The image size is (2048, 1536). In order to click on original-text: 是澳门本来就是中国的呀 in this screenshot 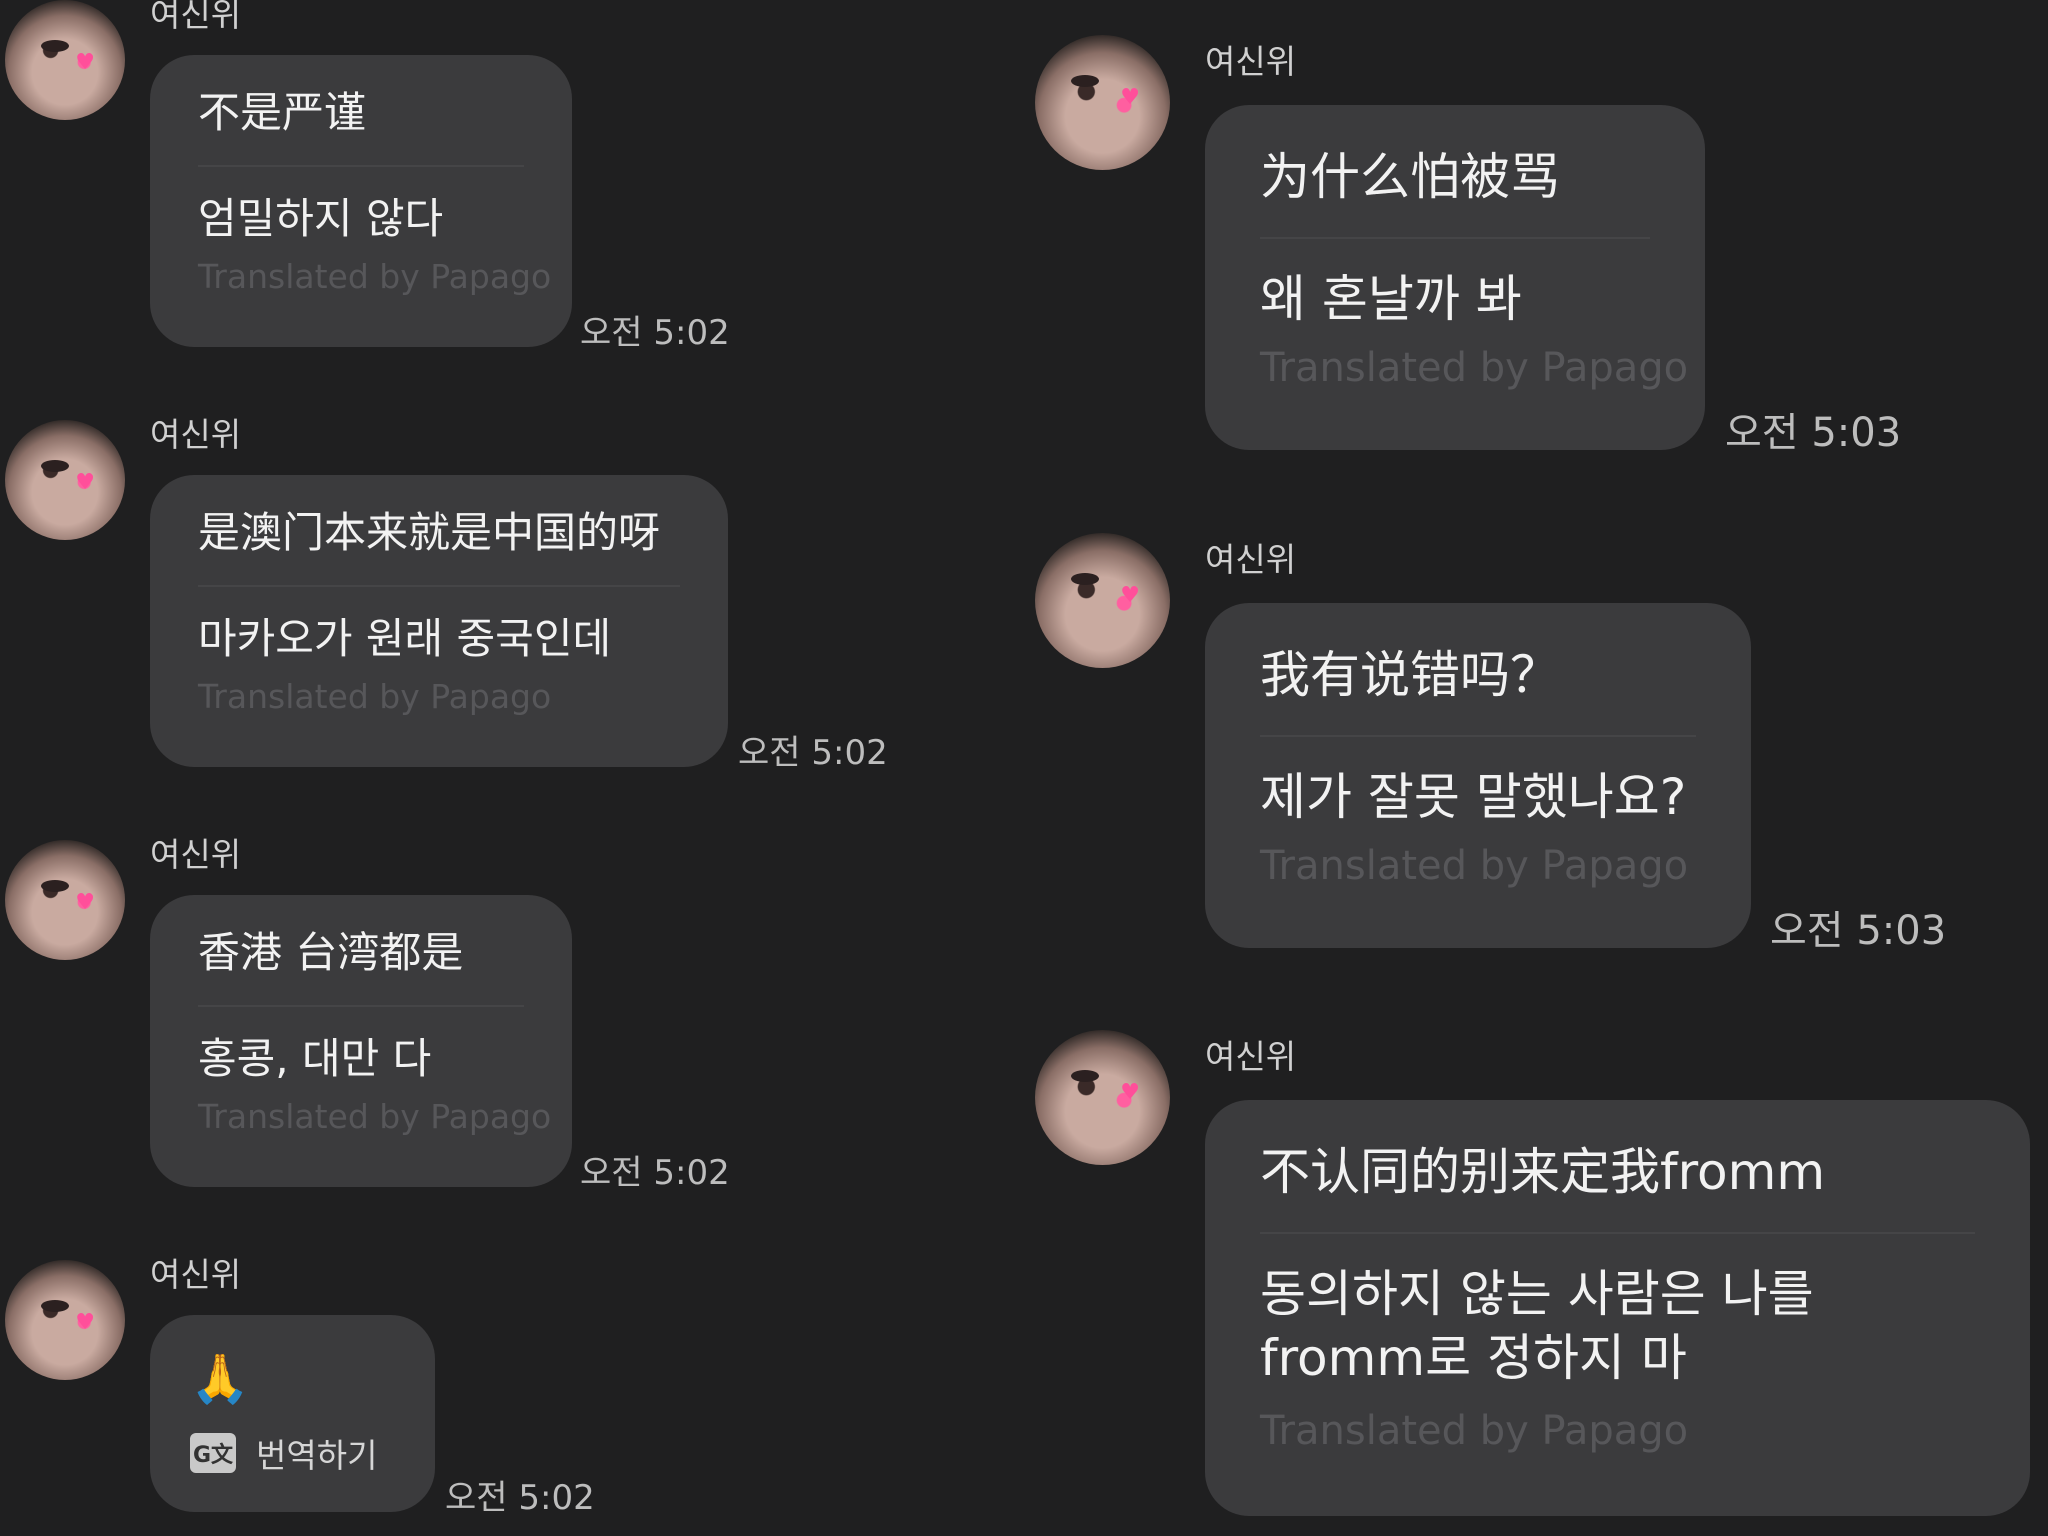, I will do `click(439, 546)`.